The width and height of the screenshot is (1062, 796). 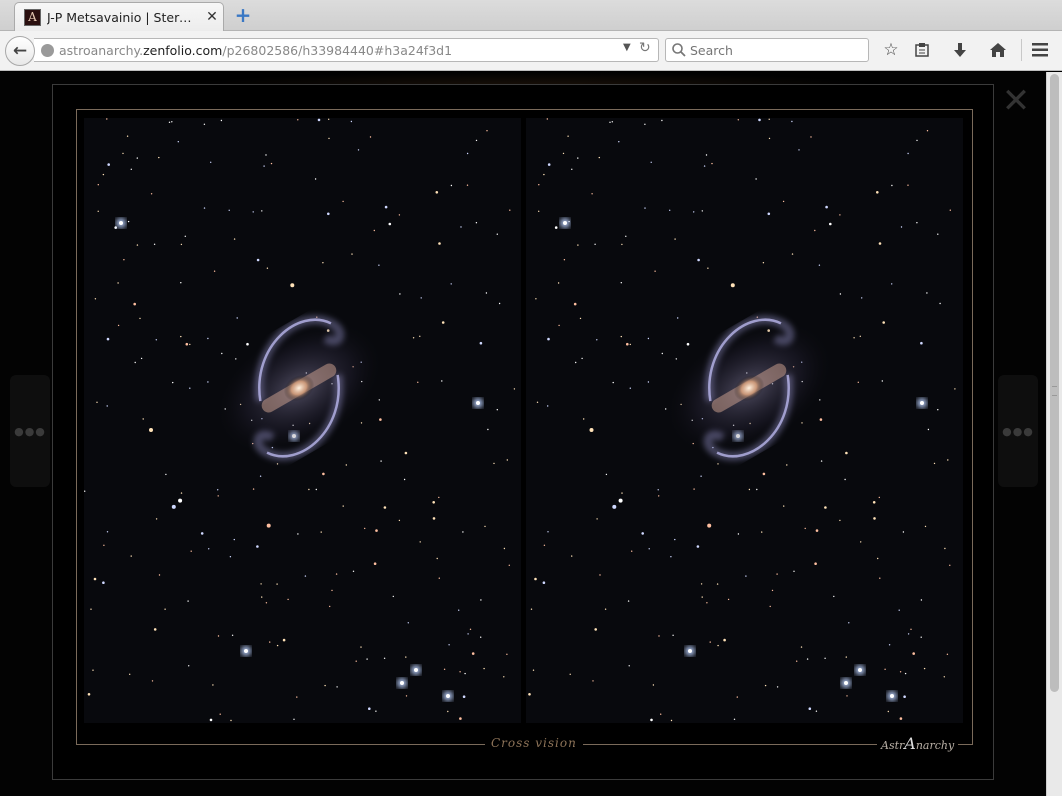 I want to click on arrow-left-icon: ←, so click(x=20, y=51).